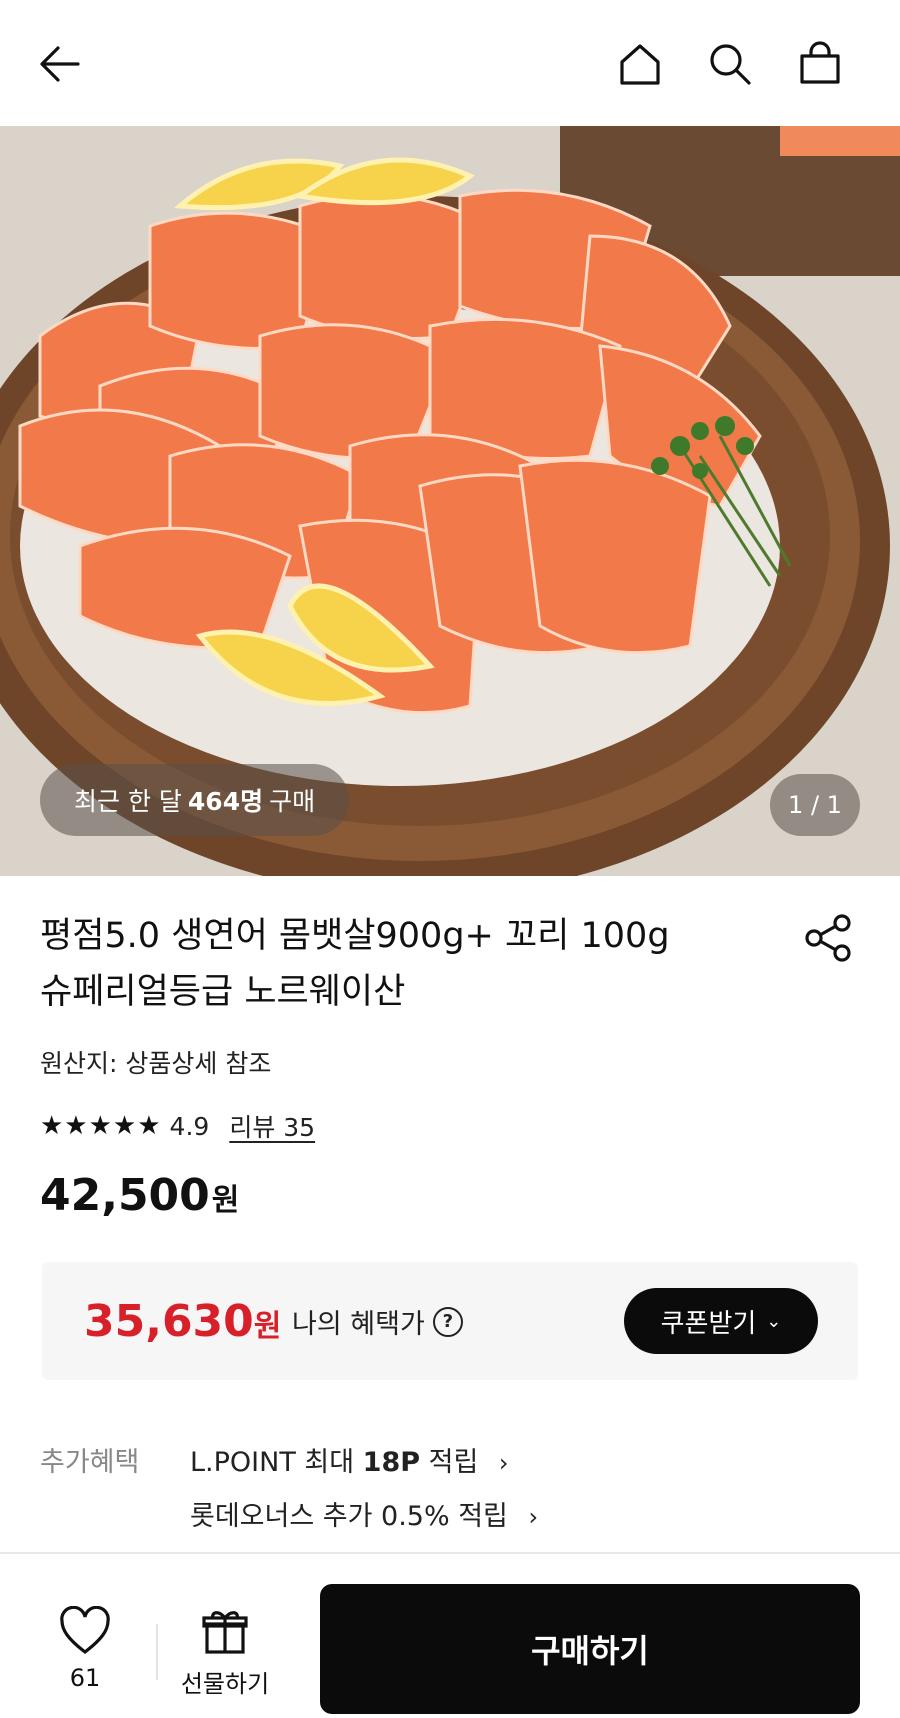 This screenshot has height=1718, width=900. Describe the element at coordinates (225, 1632) in the screenshot. I see `gift-icon` at that location.